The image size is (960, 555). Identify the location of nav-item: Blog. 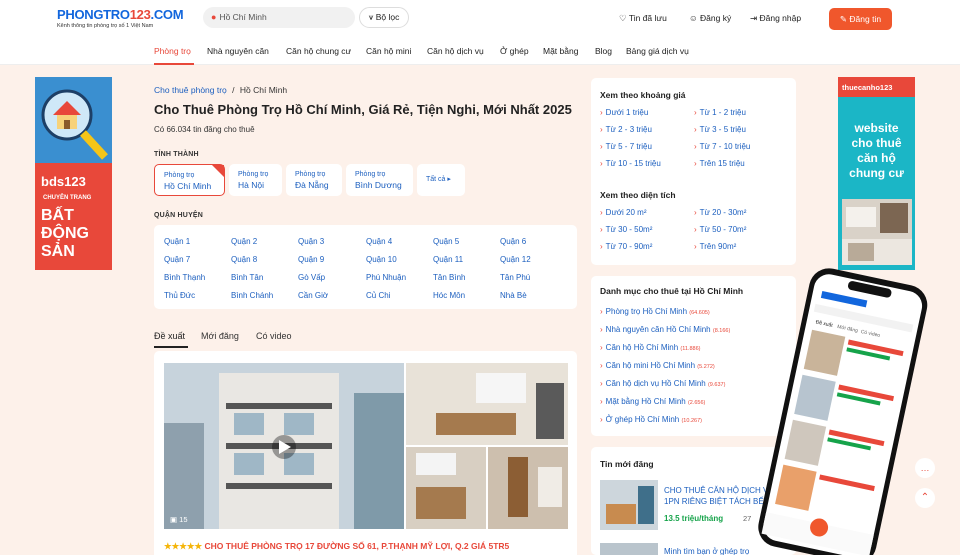
(603, 51).